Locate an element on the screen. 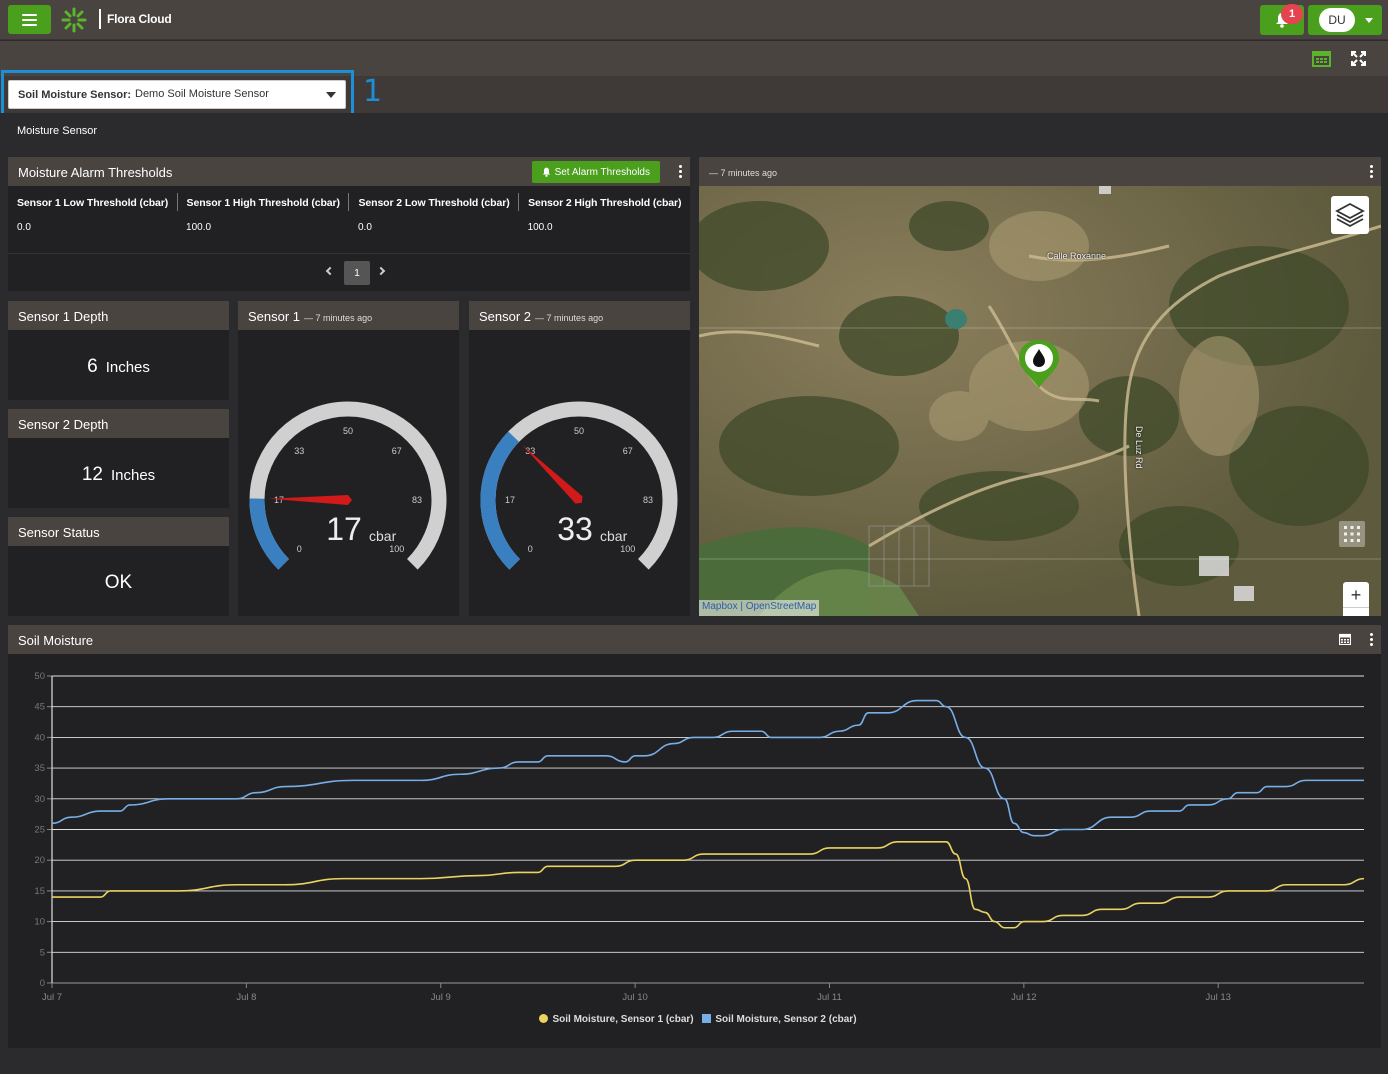 This screenshot has height=1074, width=1388. chevron-left-icon is located at coordinates (330, 271).